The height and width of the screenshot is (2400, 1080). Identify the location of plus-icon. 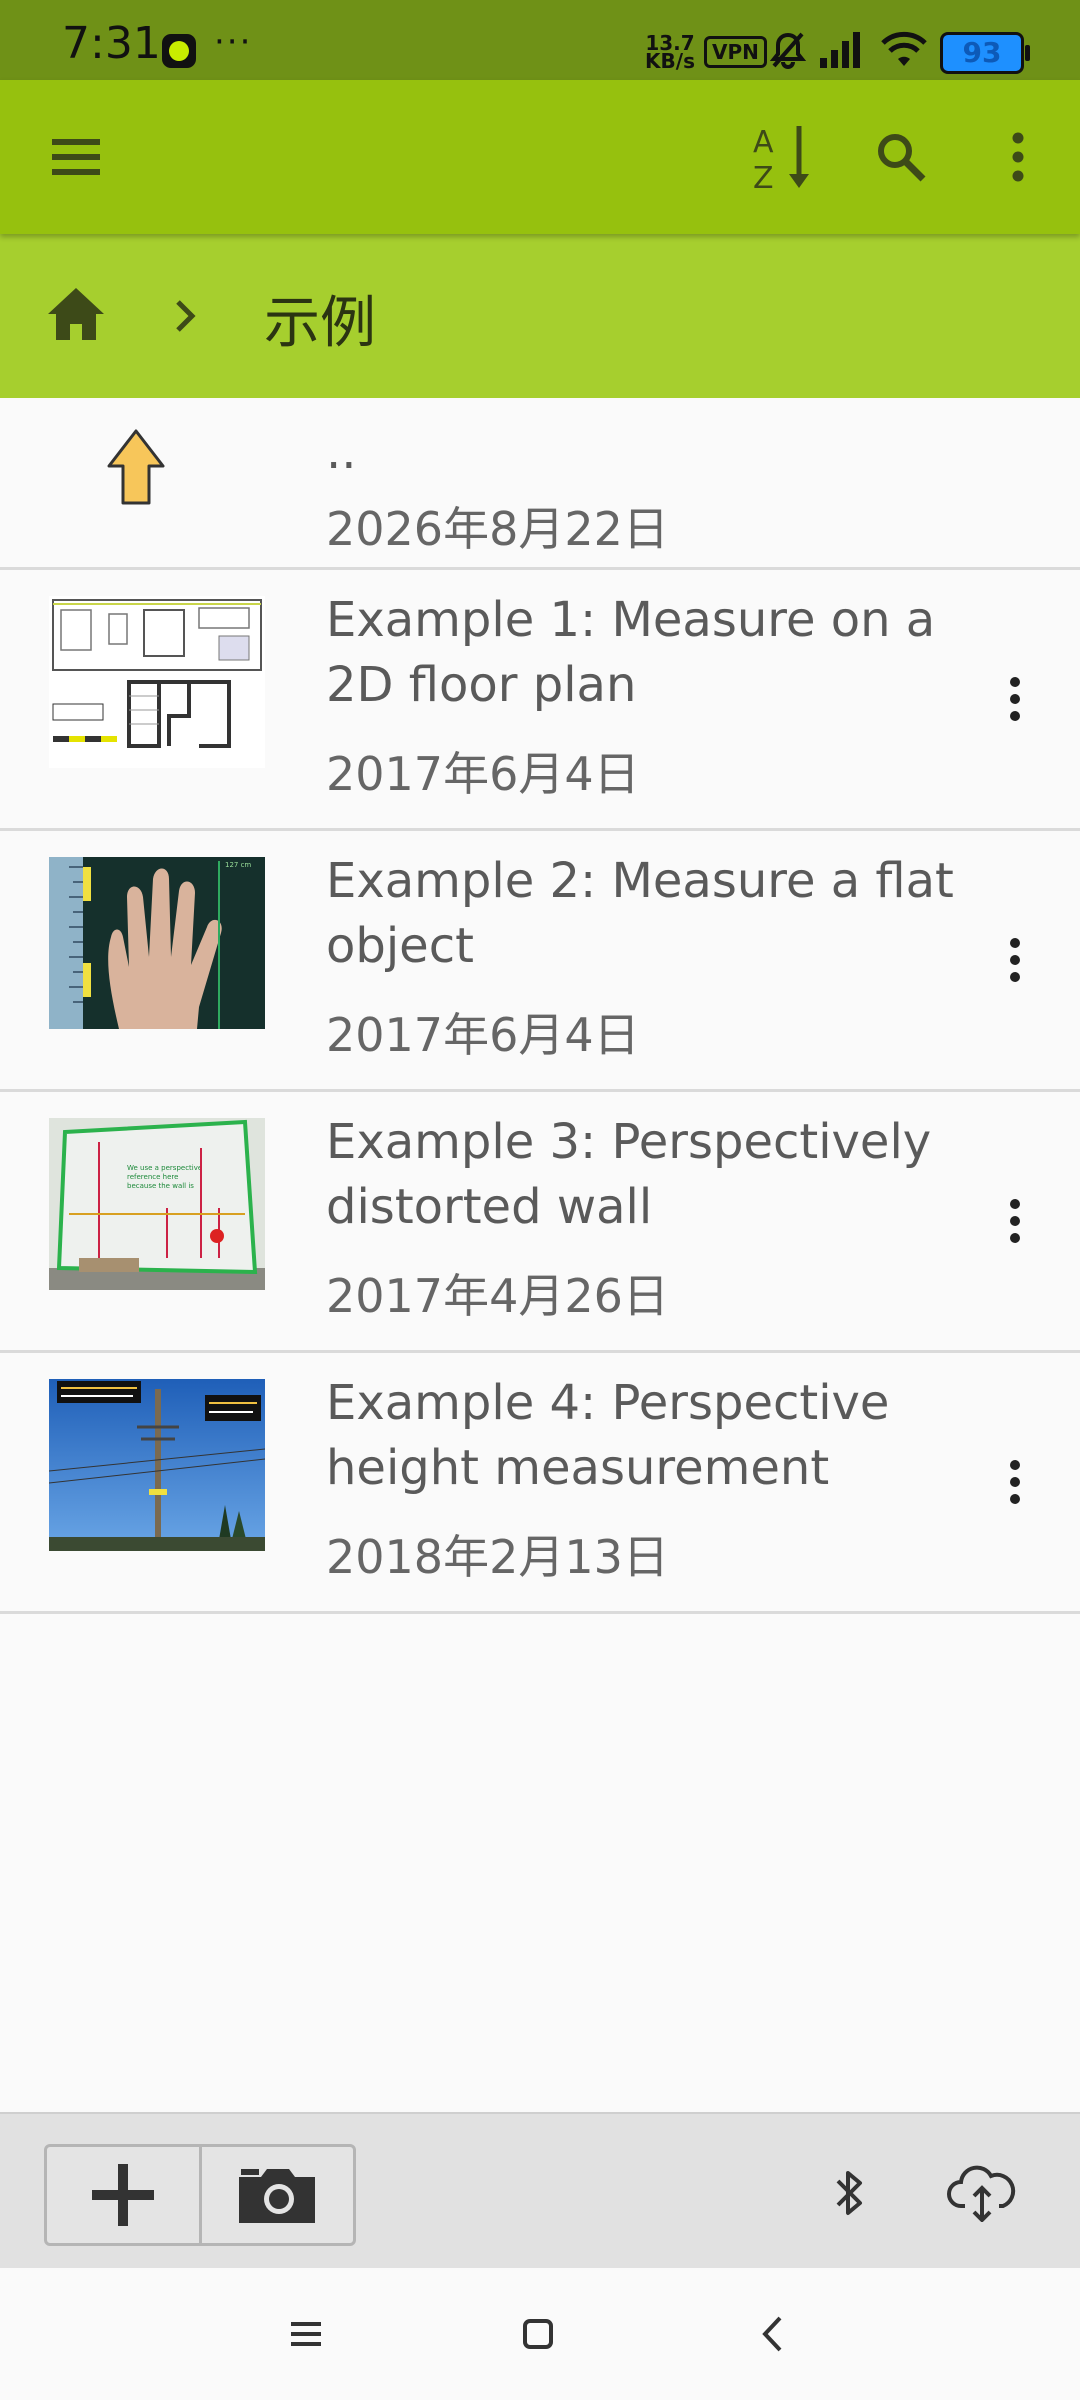
(122, 2195).